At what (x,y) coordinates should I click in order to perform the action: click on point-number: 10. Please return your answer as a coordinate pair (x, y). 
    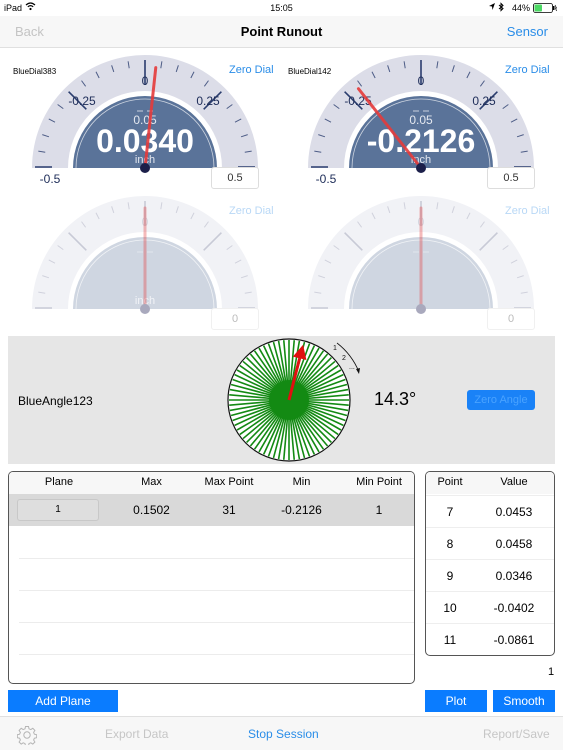
    Looking at the image, I should click on (450, 608).